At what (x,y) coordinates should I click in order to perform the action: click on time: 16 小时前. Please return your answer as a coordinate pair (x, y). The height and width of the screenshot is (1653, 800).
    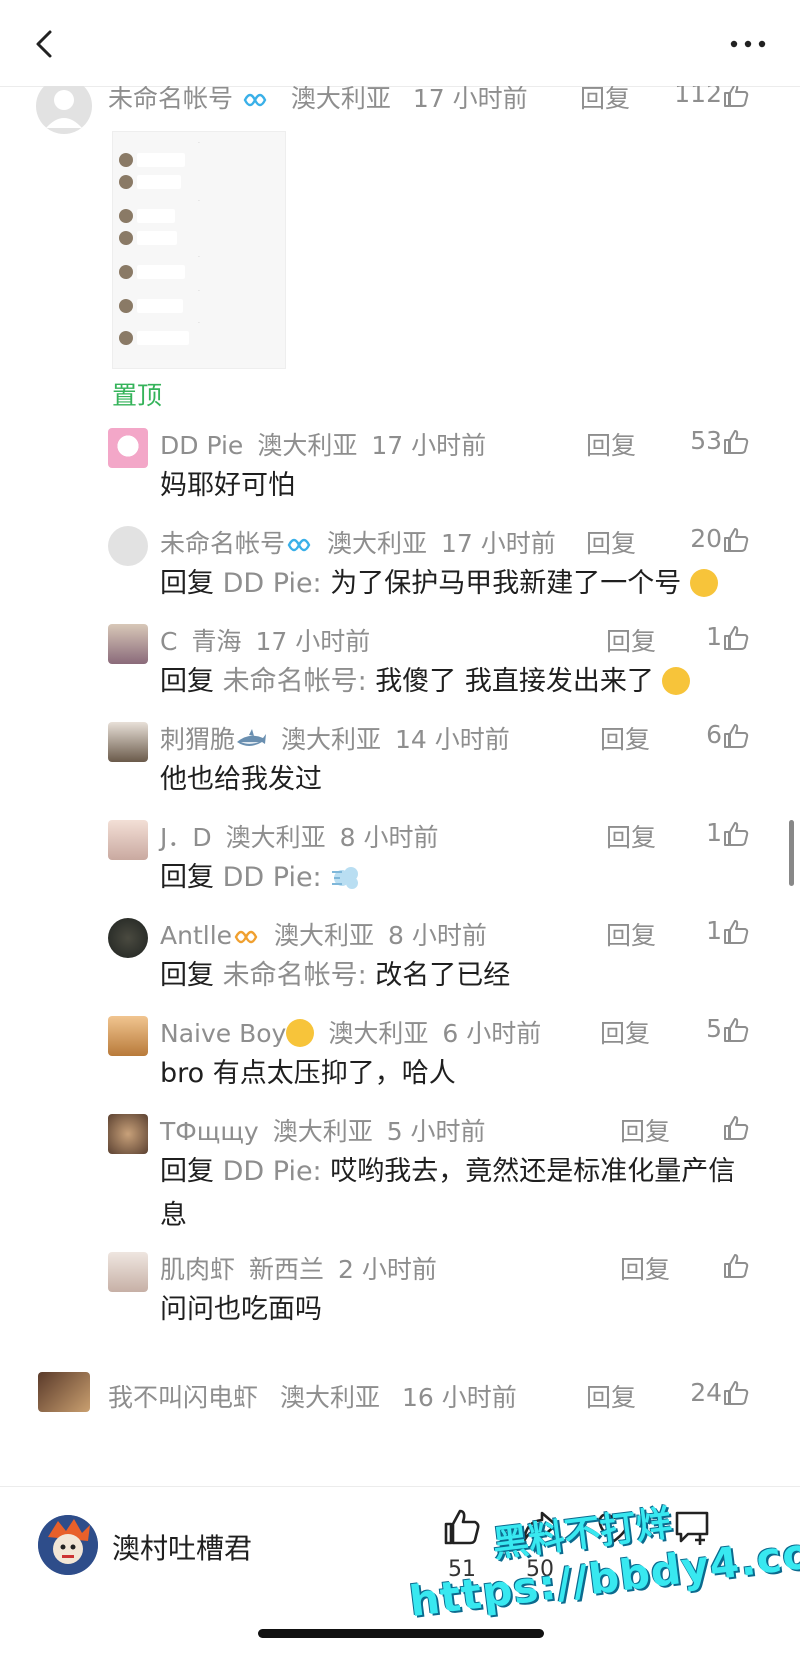
    Looking at the image, I should click on (459, 1397).